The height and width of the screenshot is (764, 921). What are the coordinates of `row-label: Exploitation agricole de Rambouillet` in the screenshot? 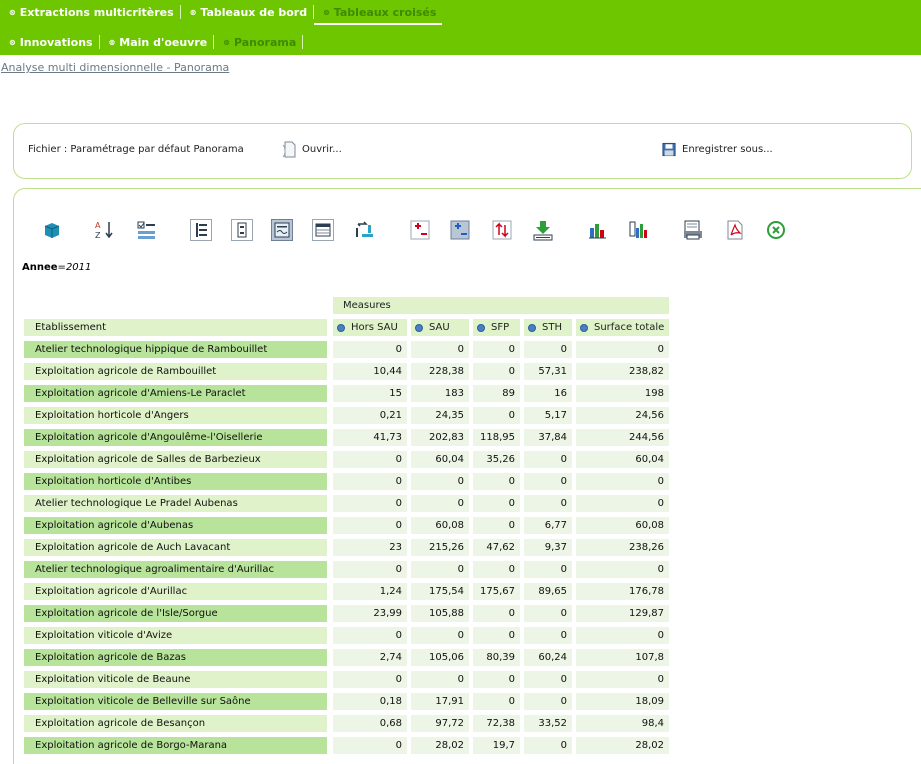 It's located at (175, 371).